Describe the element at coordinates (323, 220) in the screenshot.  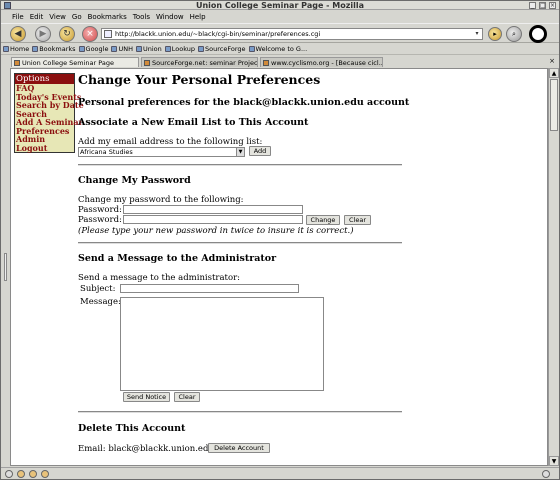
I see `change-password-button: Change` at that location.